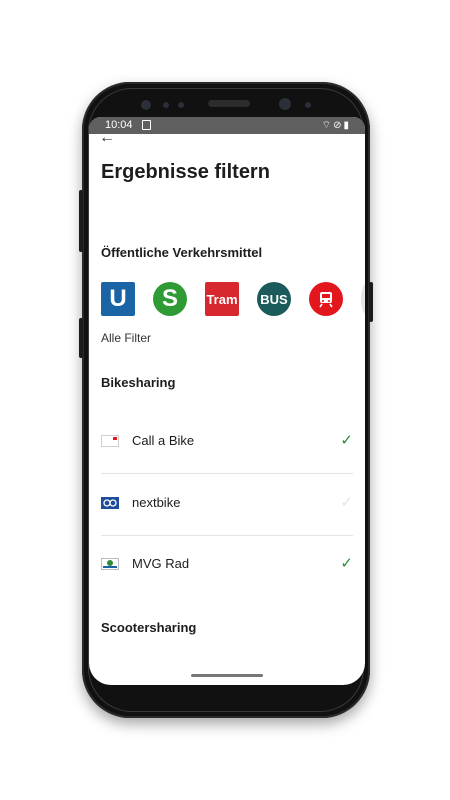 This screenshot has height=800, width=450. What do you see at coordinates (170, 299) in the screenshot?
I see `sbahn-icon: S` at bounding box center [170, 299].